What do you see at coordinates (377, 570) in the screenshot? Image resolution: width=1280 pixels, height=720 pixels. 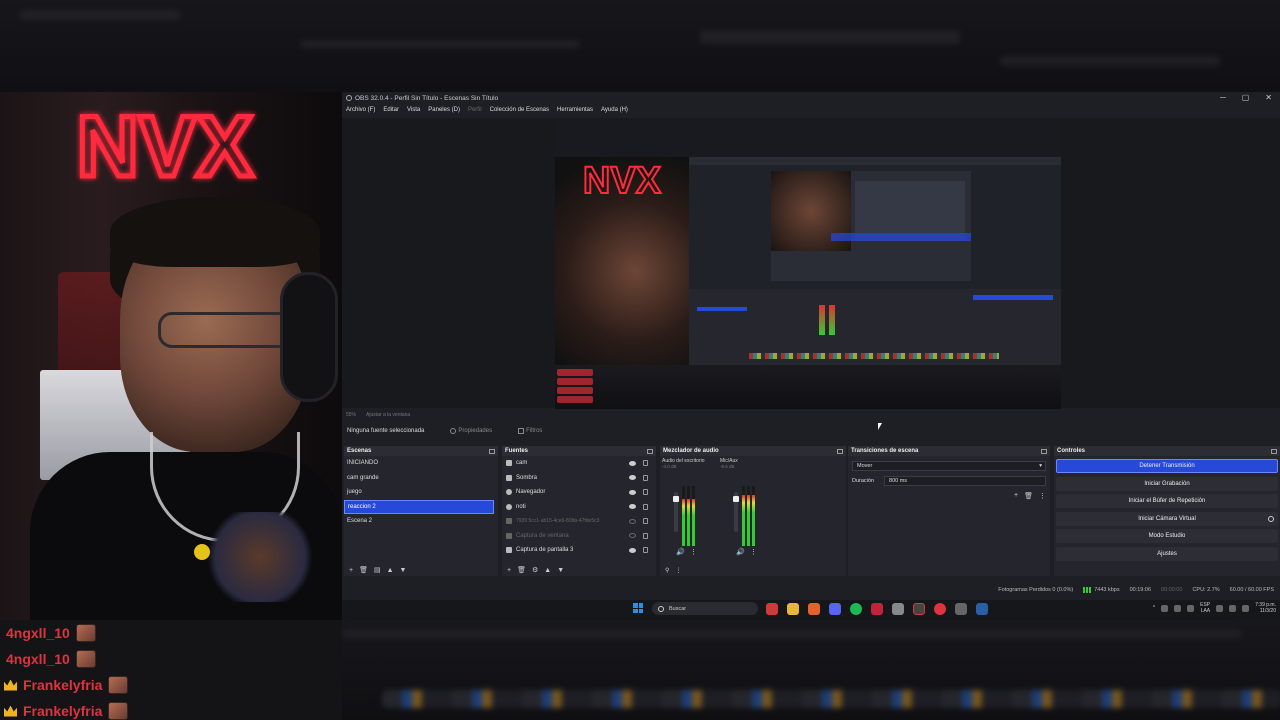 I see `filter-icon: ▤` at bounding box center [377, 570].